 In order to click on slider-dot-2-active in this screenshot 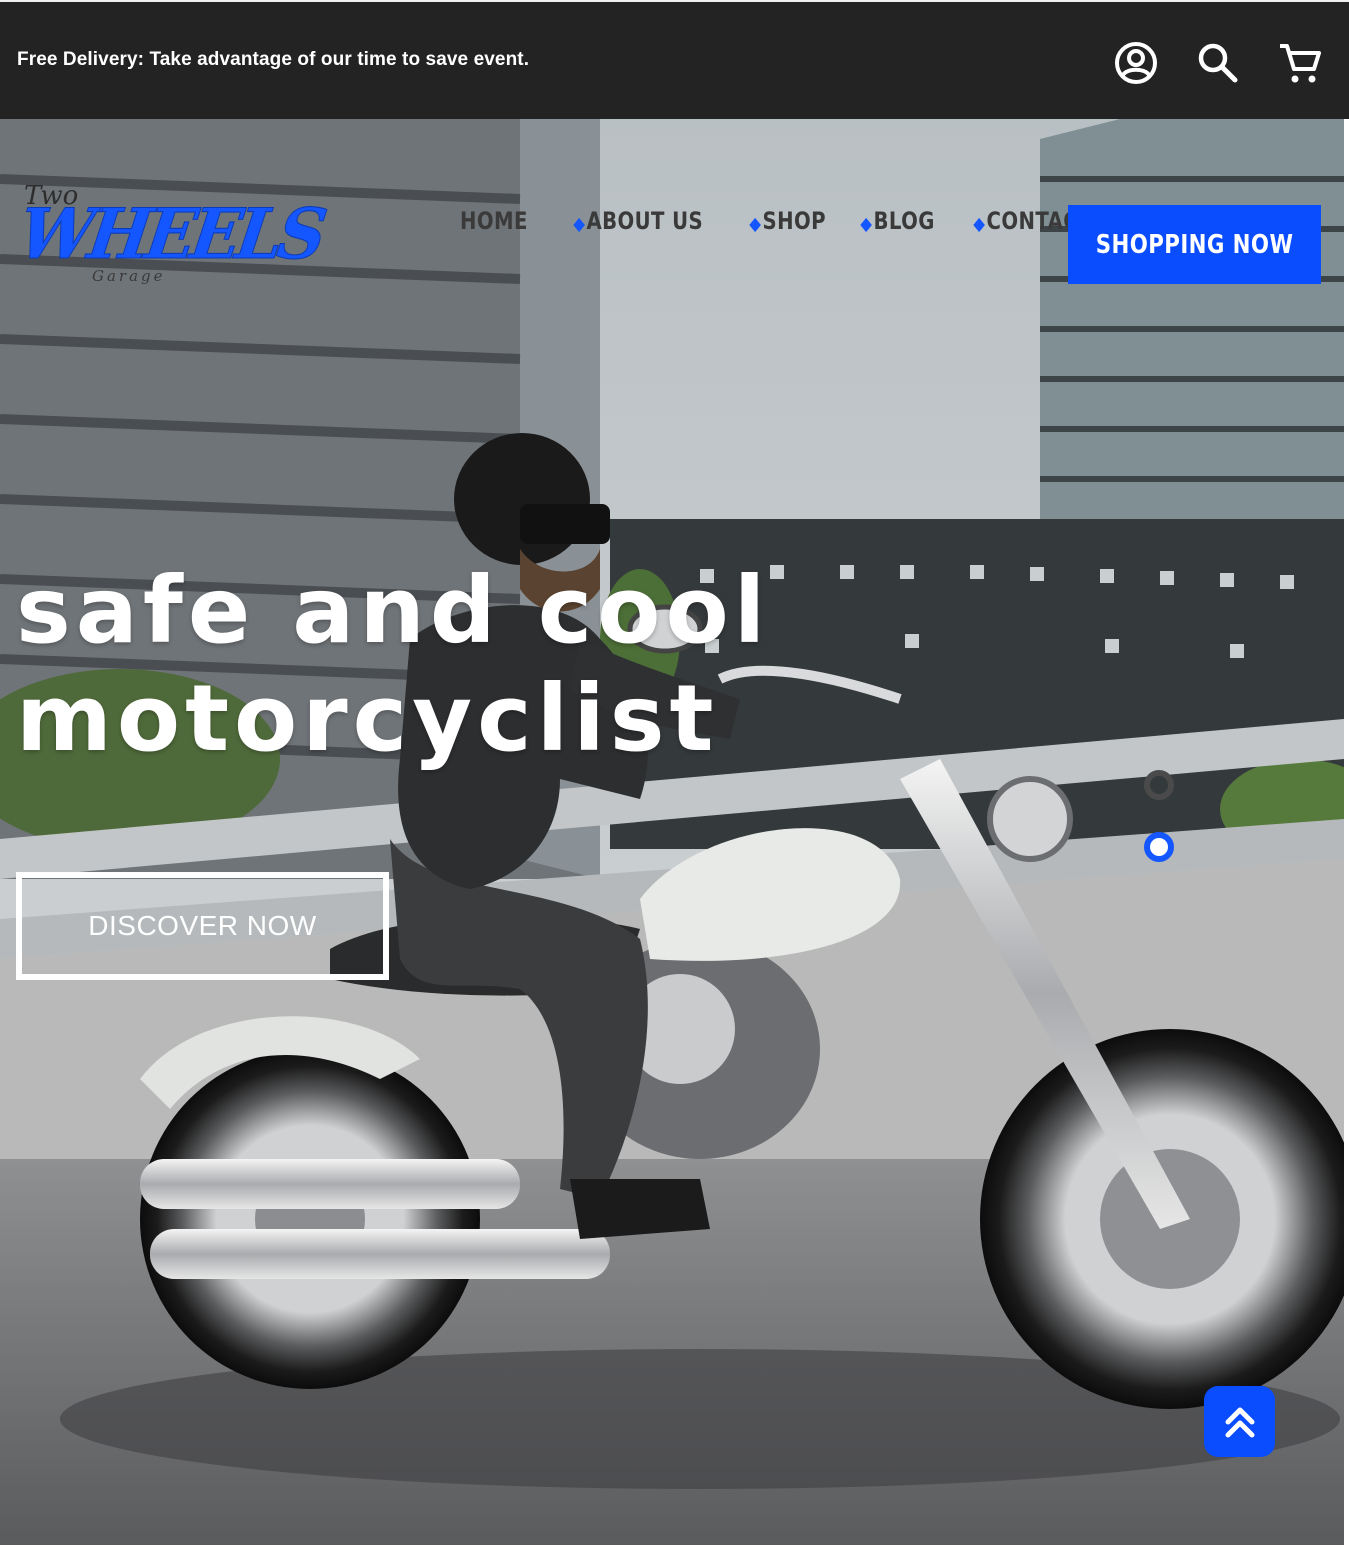, I will do `click(1159, 847)`.